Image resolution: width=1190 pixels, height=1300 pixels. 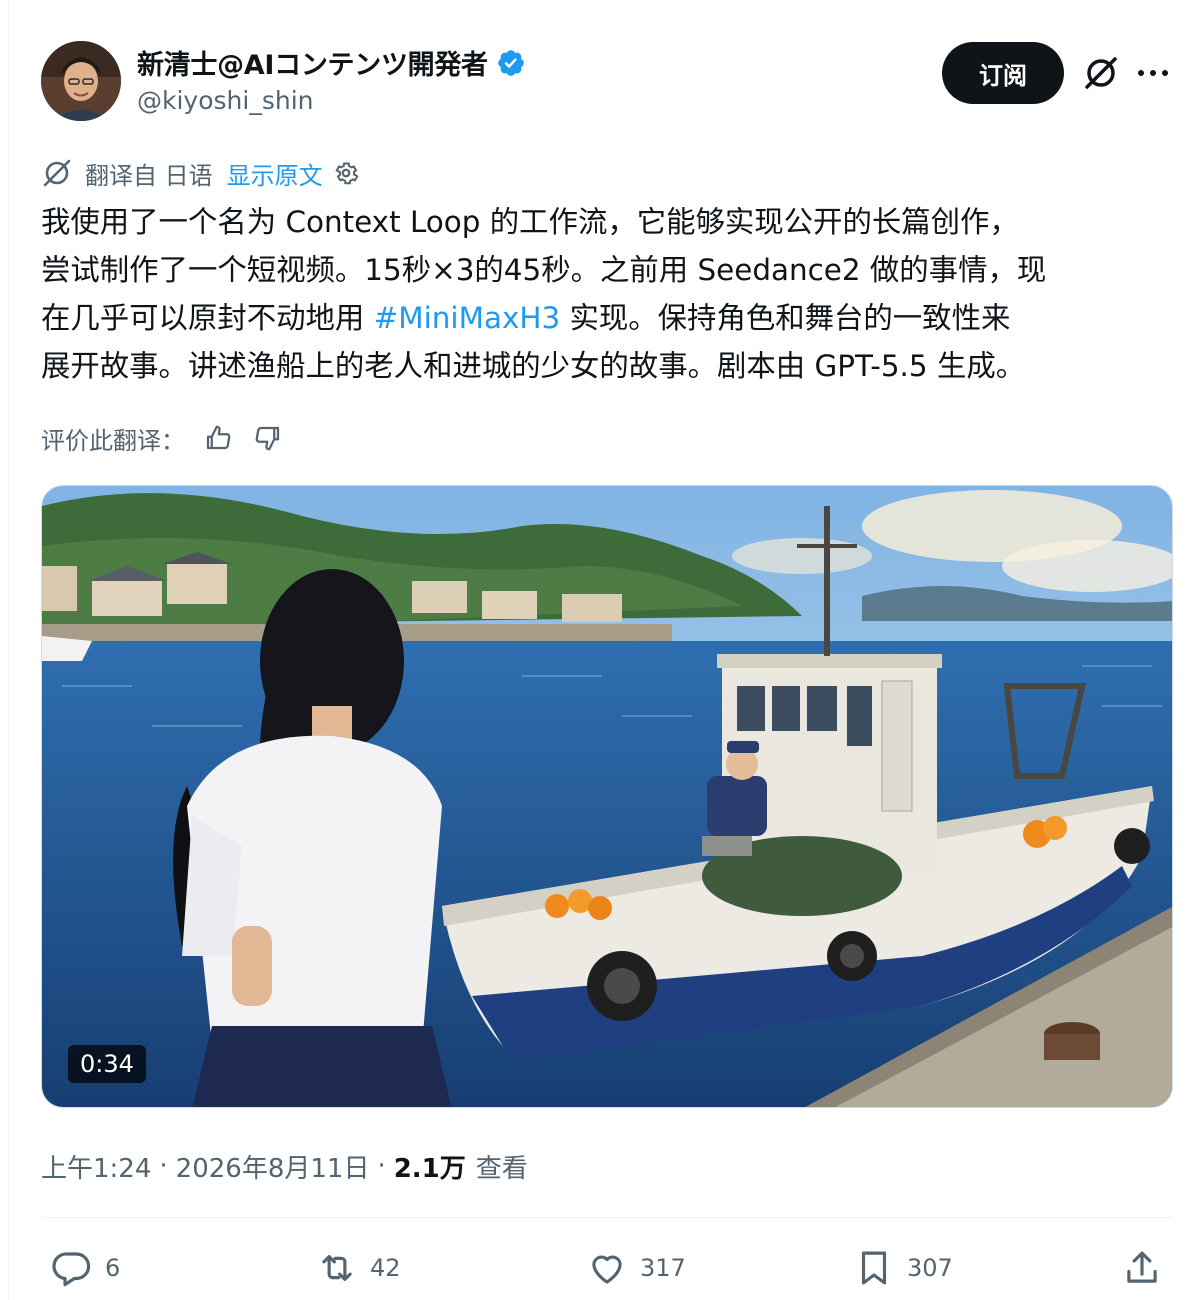 I want to click on translated-from-label: 翻译自 日语, so click(x=149, y=175).